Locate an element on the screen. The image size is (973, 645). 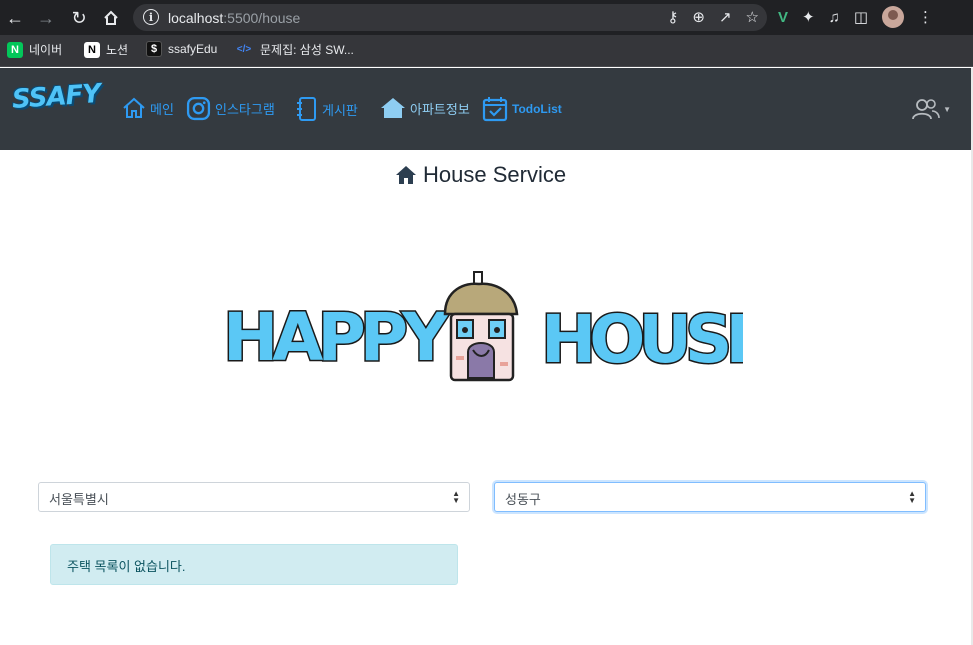
instagram-icon is located at coordinates (198, 108).